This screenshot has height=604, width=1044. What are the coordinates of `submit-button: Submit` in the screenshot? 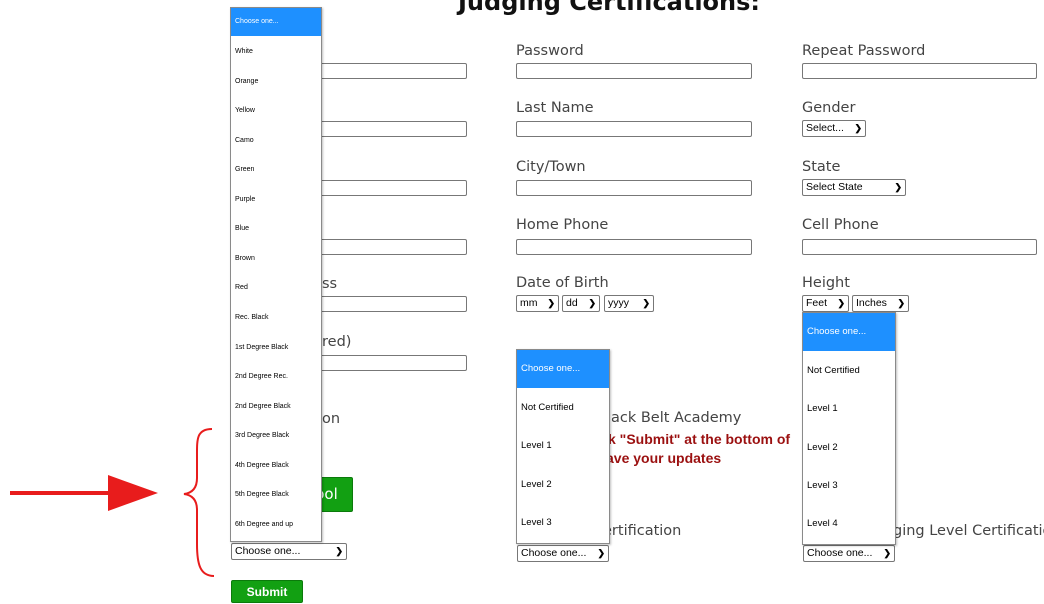 It's located at (267, 591).